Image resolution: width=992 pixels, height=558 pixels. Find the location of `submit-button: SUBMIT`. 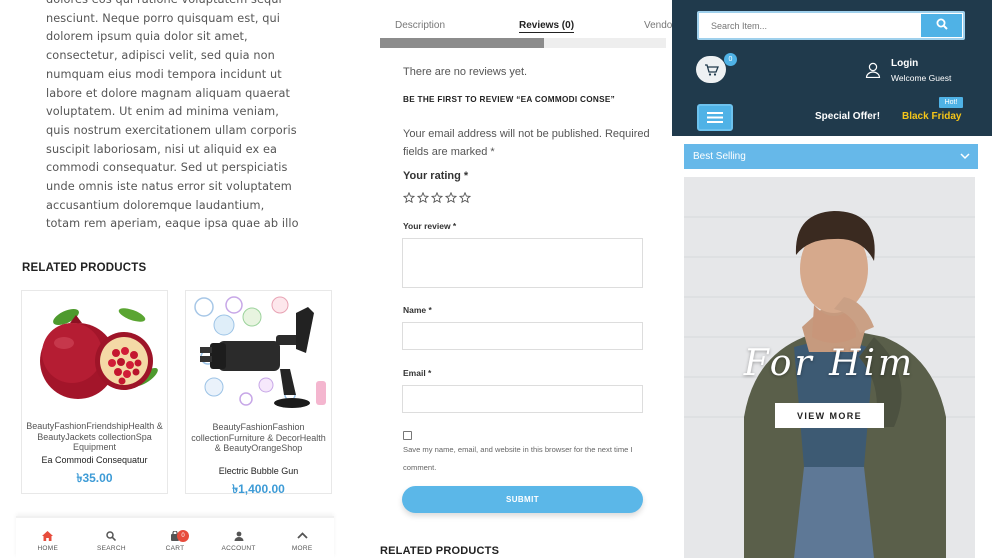

submit-button: SUBMIT is located at coordinates (522, 499).